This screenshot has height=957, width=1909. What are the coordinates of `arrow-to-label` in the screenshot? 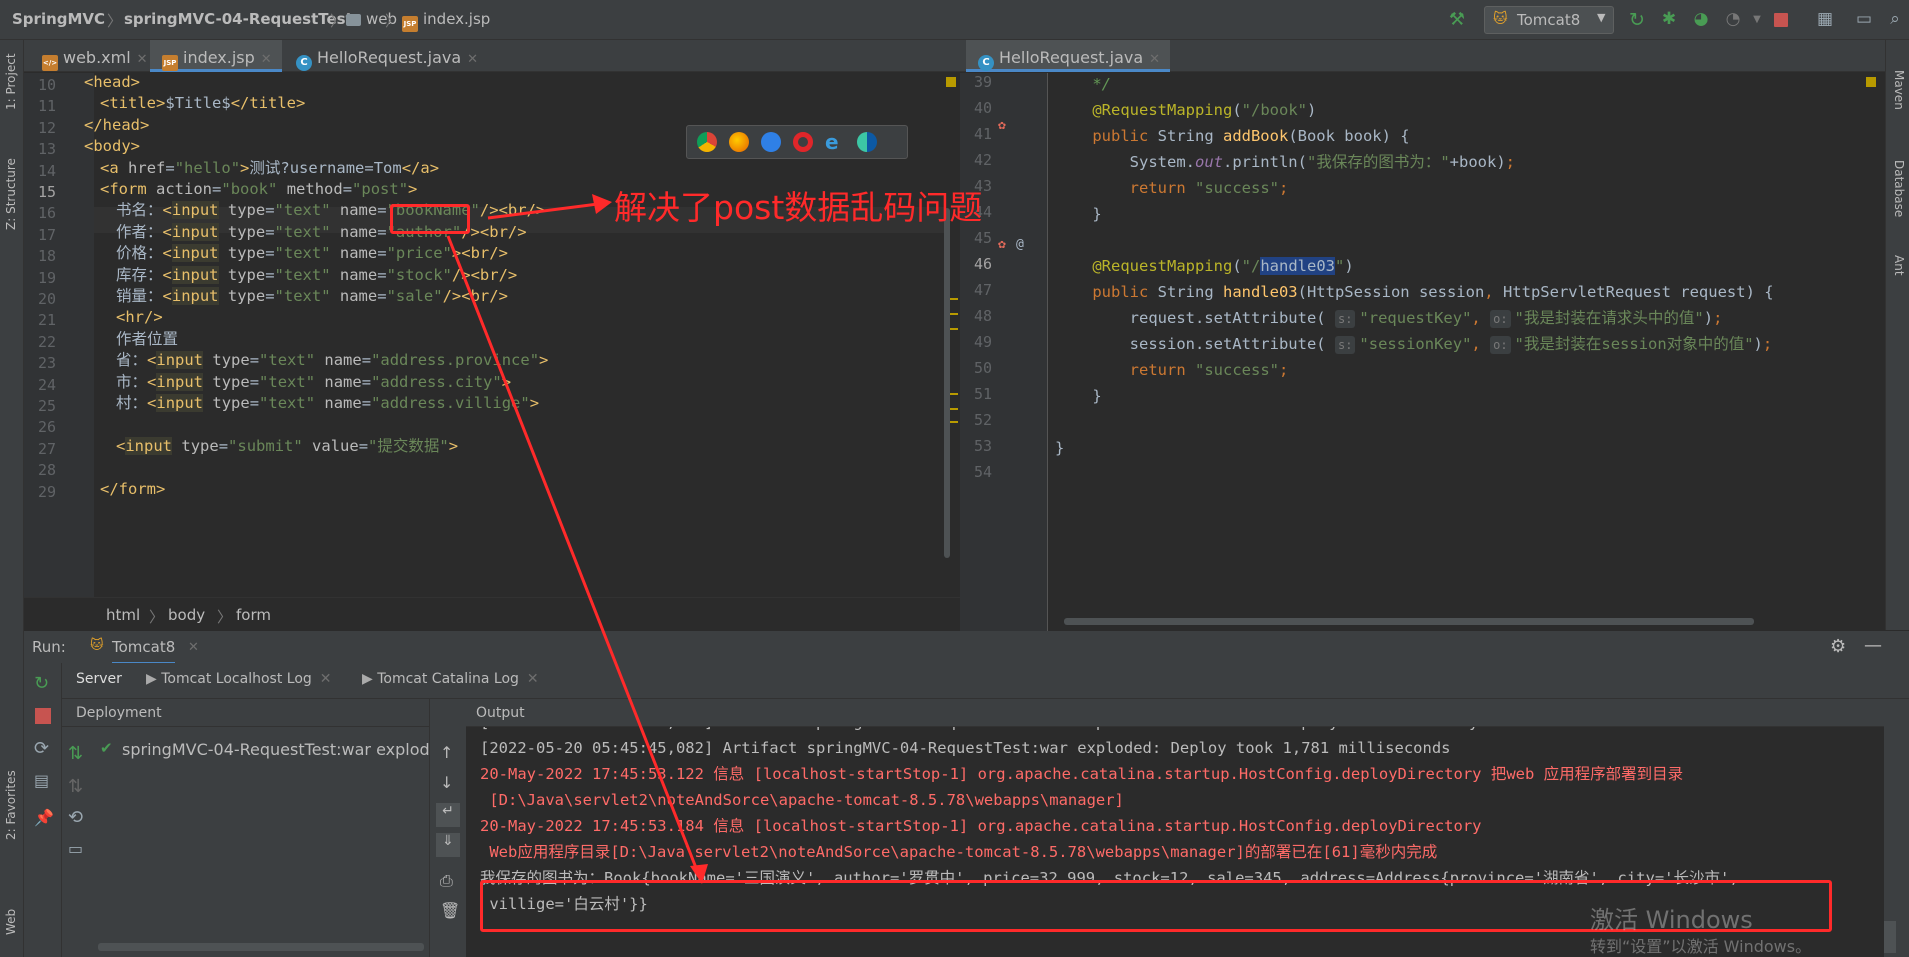 It's located at (543, 211).